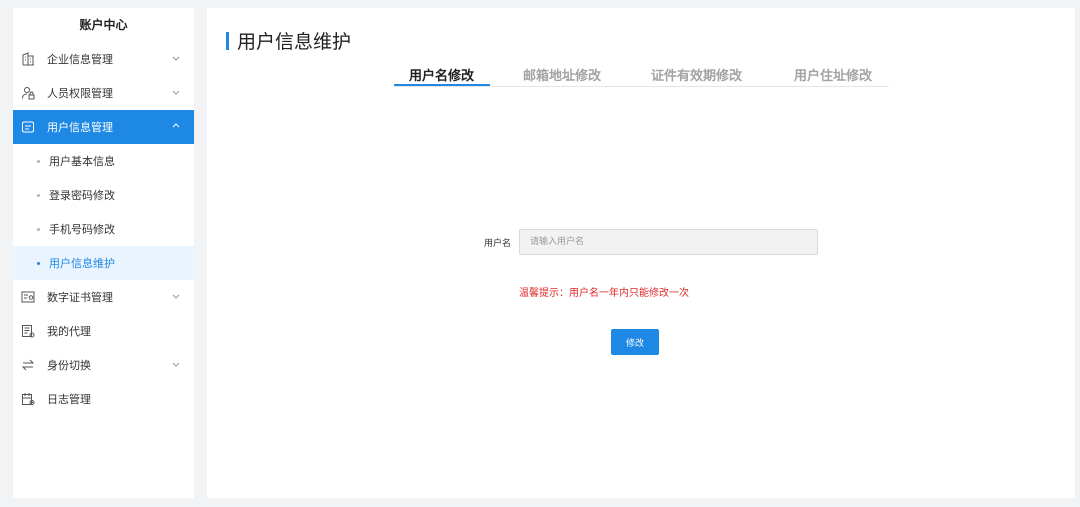 The height and width of the screenshot is (507, 1080). Describe the element at coordinates (668, 242) in the screenshot. I see `username-input` at that location.